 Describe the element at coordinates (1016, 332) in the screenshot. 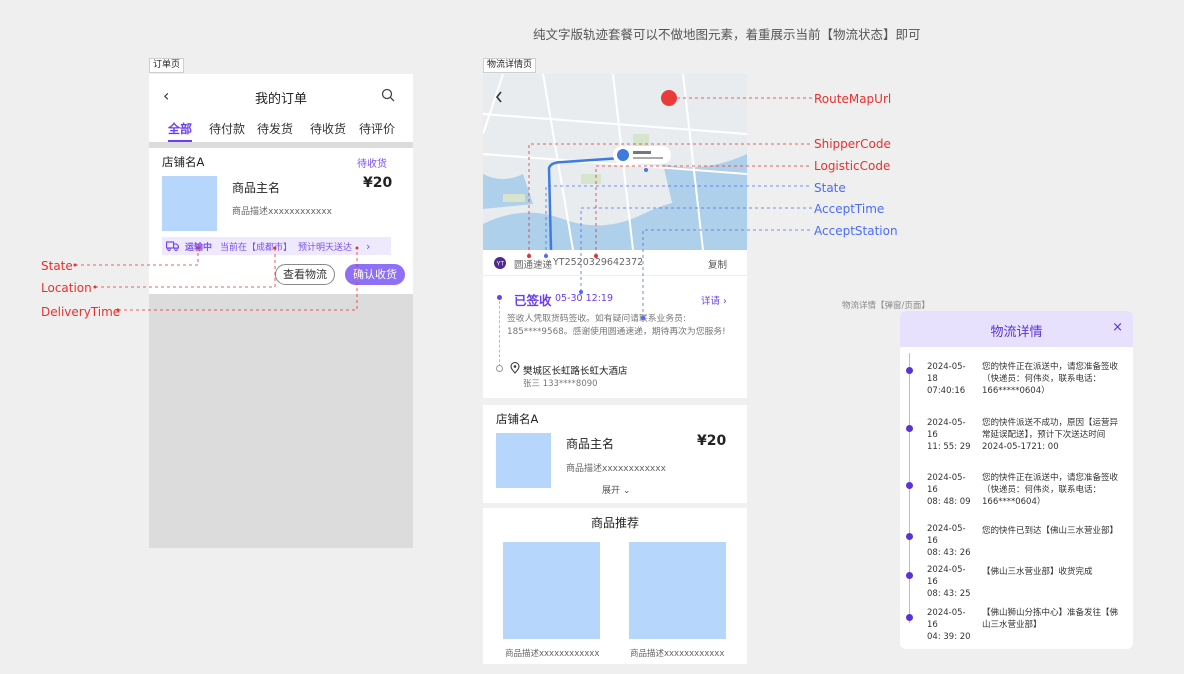

I see `modal-title: 物流详情` at that location.